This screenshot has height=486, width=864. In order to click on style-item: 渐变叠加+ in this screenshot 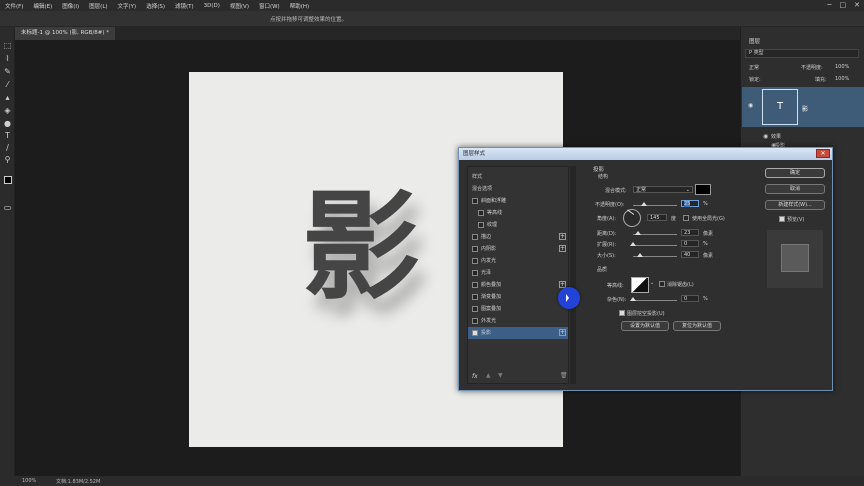, I will do `click(518, 297)`.